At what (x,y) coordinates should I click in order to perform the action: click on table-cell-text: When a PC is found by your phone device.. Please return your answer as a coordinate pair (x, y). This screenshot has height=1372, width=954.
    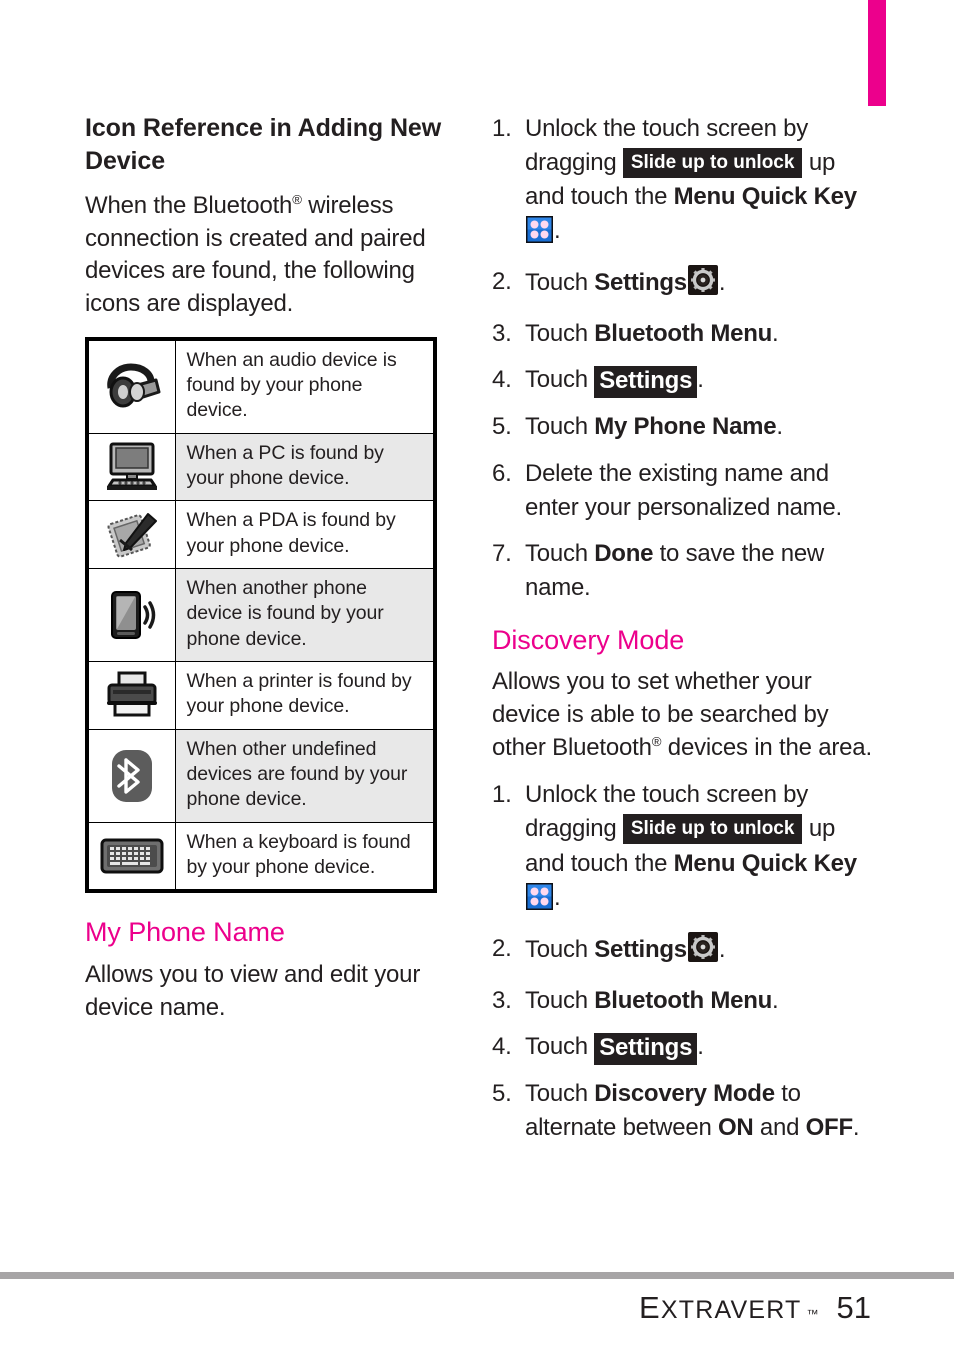
    Looking at the image, I should click on (305, 467).